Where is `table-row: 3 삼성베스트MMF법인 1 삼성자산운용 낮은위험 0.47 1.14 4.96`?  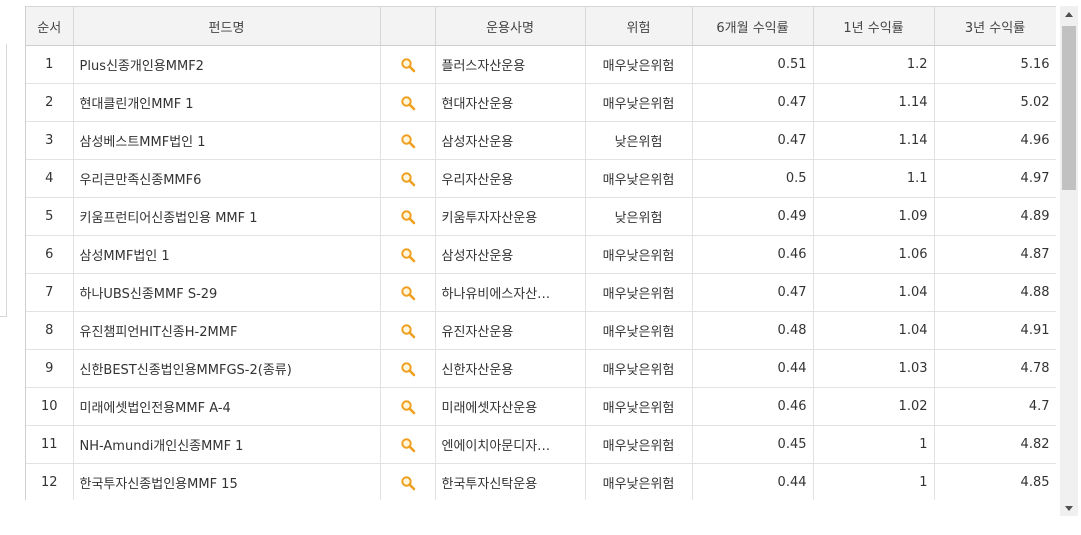
table-row: 3 삼성베스트MMF법인 1 삼성자산운용 낮은위험 0.47 1.14 4.96 is located at coordinates (541, 140).